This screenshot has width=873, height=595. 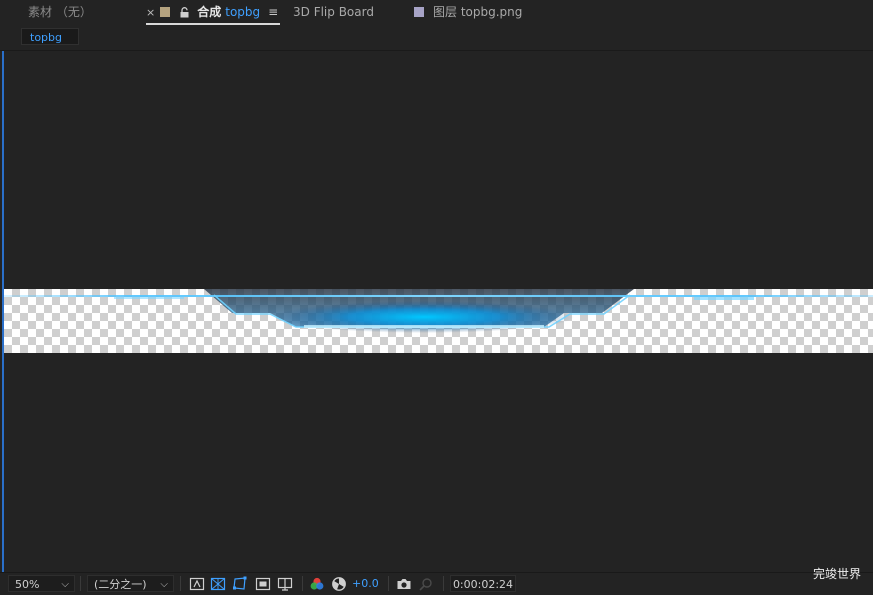 I want to click on zoom-value: 50%, so click(x=27, y=584).